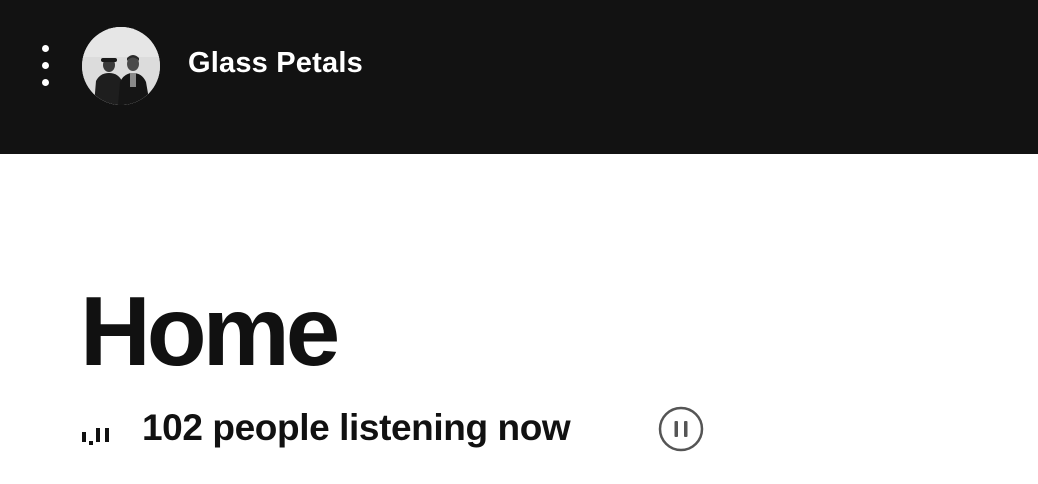  Describe the element at coordinates (45, 48) in the screenshot. I see `more-vertical-icon` at that location.